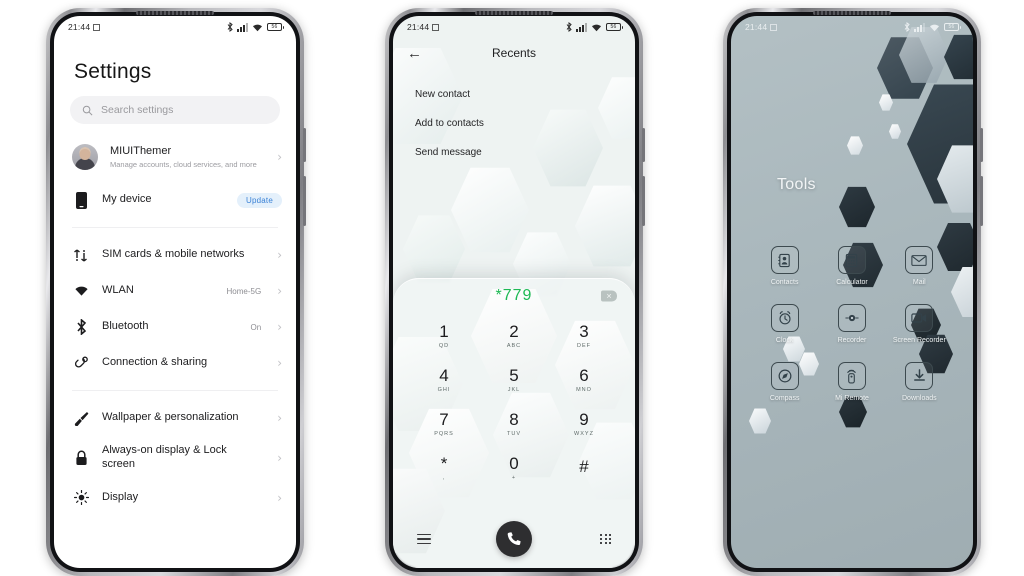 The image size is (1024, 576). What do you see at coordinates (919, 398) in the screenshot?
I see `app-label: Downloads` at bounding box center [919, 398].